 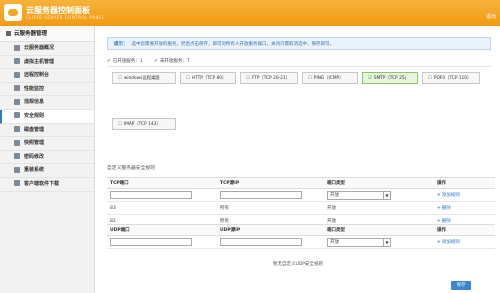 I want to click on checkbox-checked-icon: ☑, so click(x=370, y=78).